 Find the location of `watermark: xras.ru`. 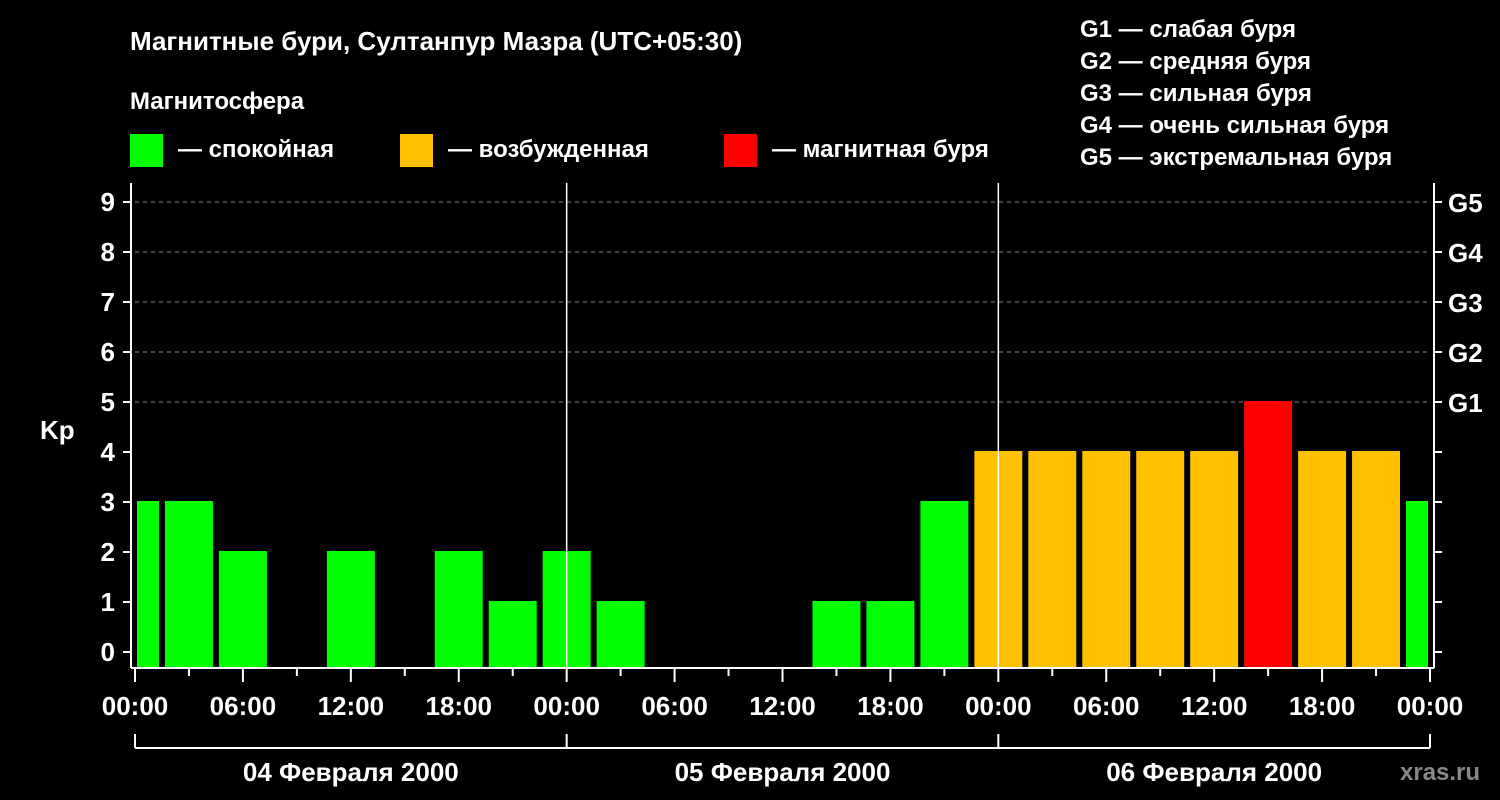

watermark: xras.ru is located at coordinates (1440, 772).